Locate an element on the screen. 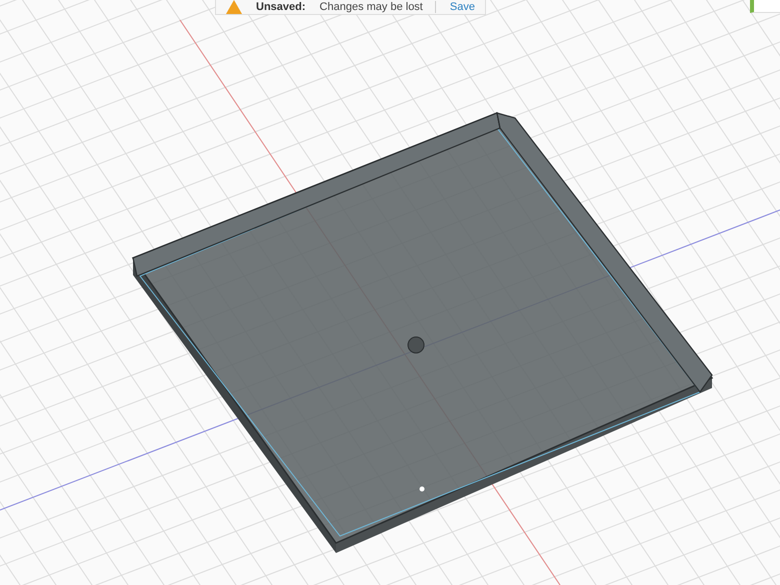 This screenshot has height=585, width=780. save-link: Save is located at coordinates (462, 7).